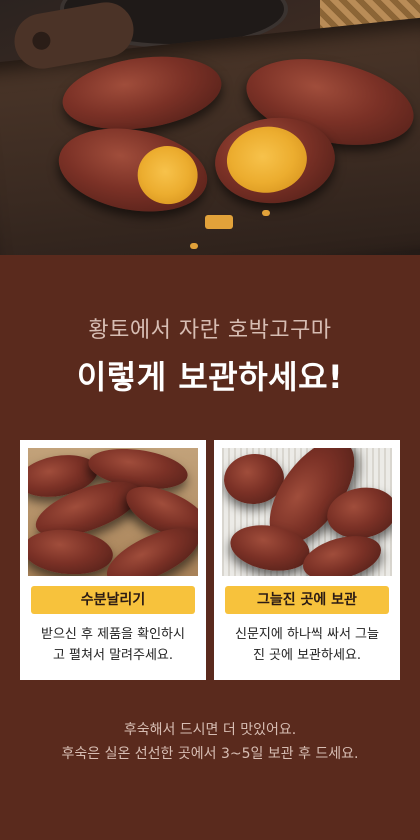  Describe the element at coordinates (113, 600) in the screenshot. I see `card-label: 수분날리기` at that location.